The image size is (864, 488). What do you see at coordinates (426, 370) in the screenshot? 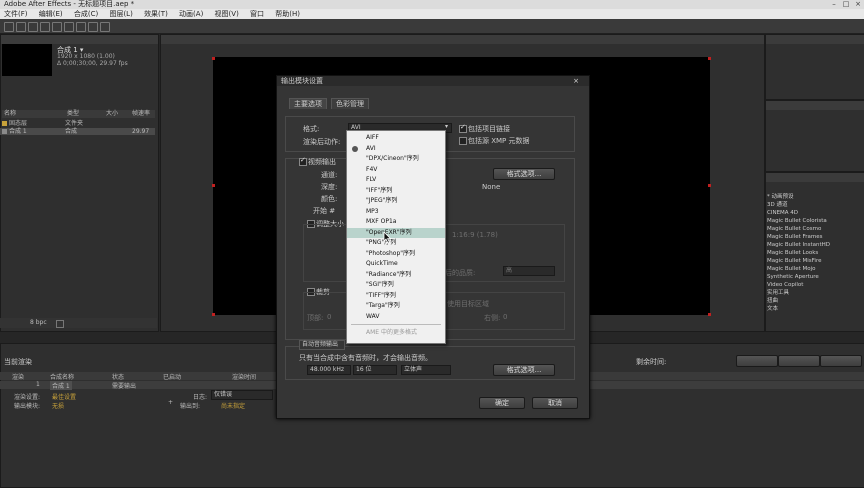
I see `channels-select: 立体声` at bounding box center [426, 370].